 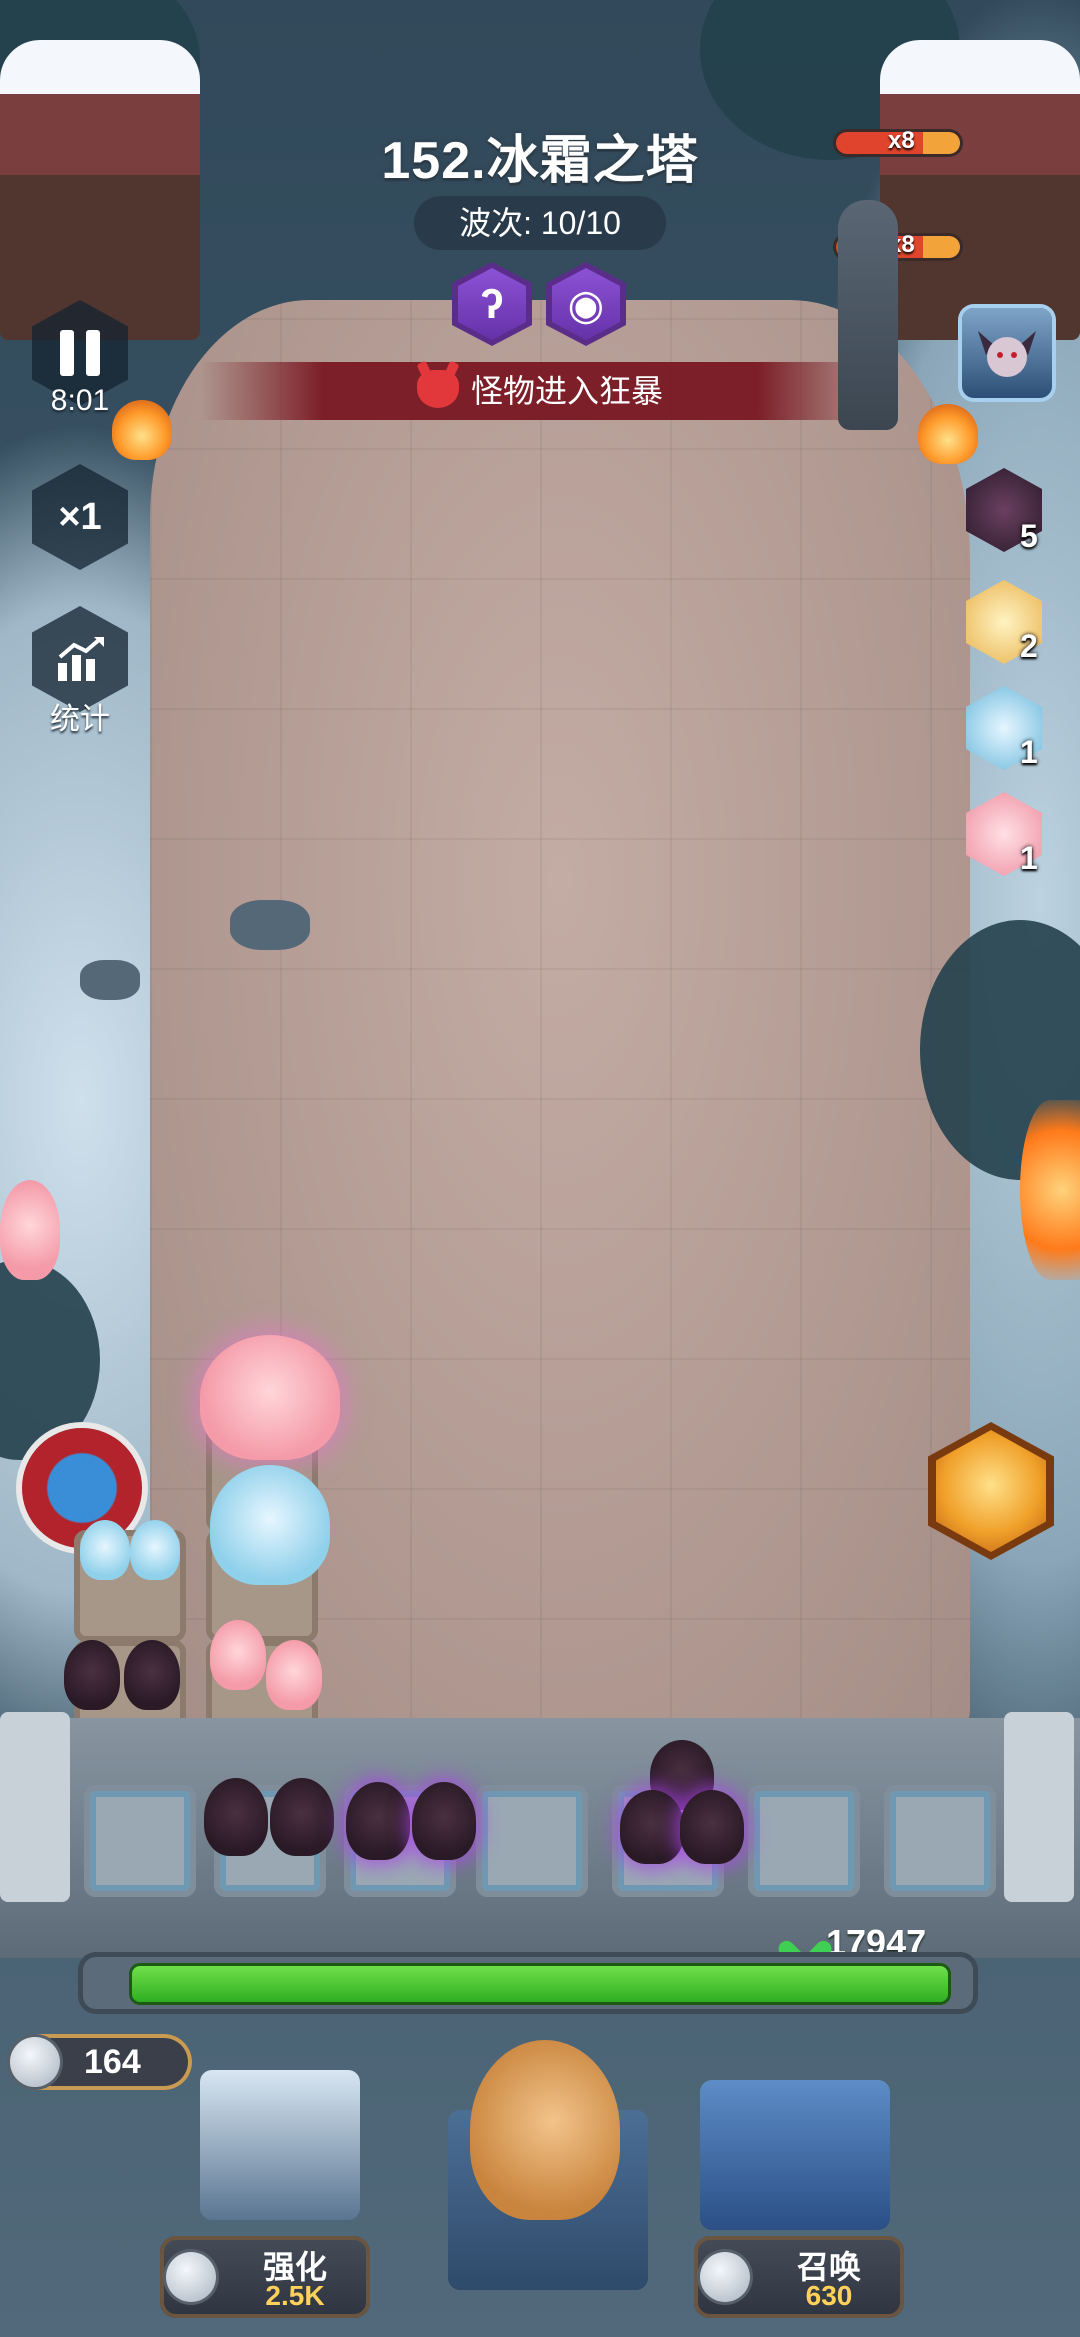 What do you see at coordinates (81, 659) in the screenshot?
I see `chart-icon` at bounding box center [81, 659].